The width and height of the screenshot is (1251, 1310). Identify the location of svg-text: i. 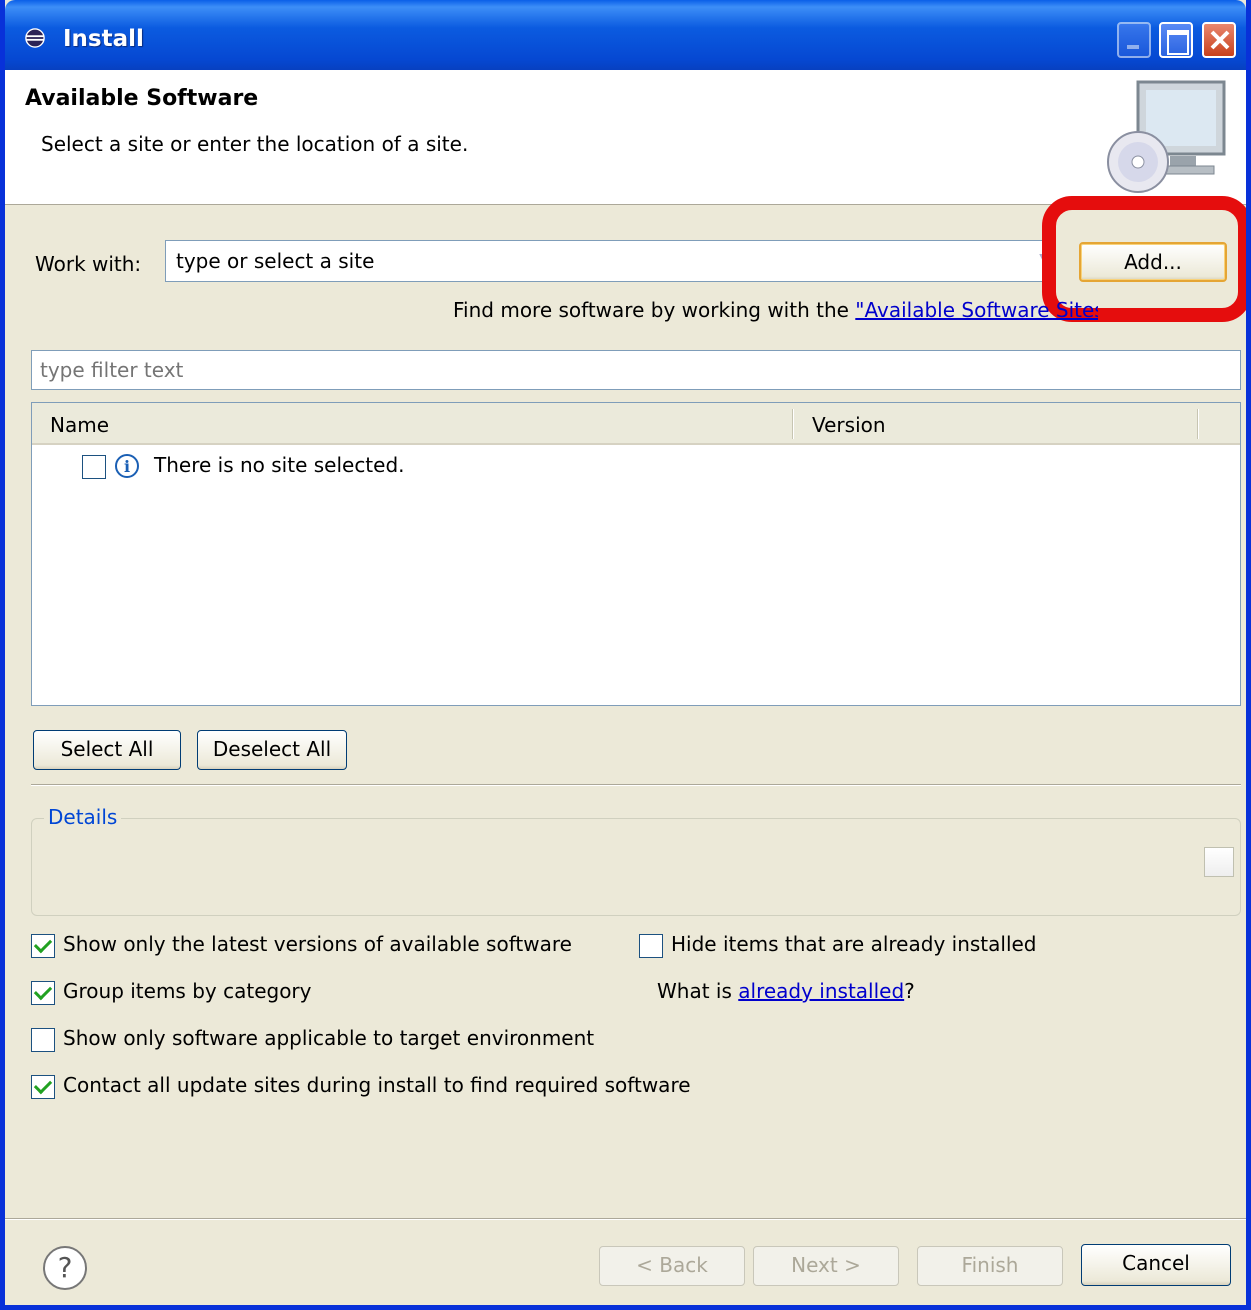
(127, 466).